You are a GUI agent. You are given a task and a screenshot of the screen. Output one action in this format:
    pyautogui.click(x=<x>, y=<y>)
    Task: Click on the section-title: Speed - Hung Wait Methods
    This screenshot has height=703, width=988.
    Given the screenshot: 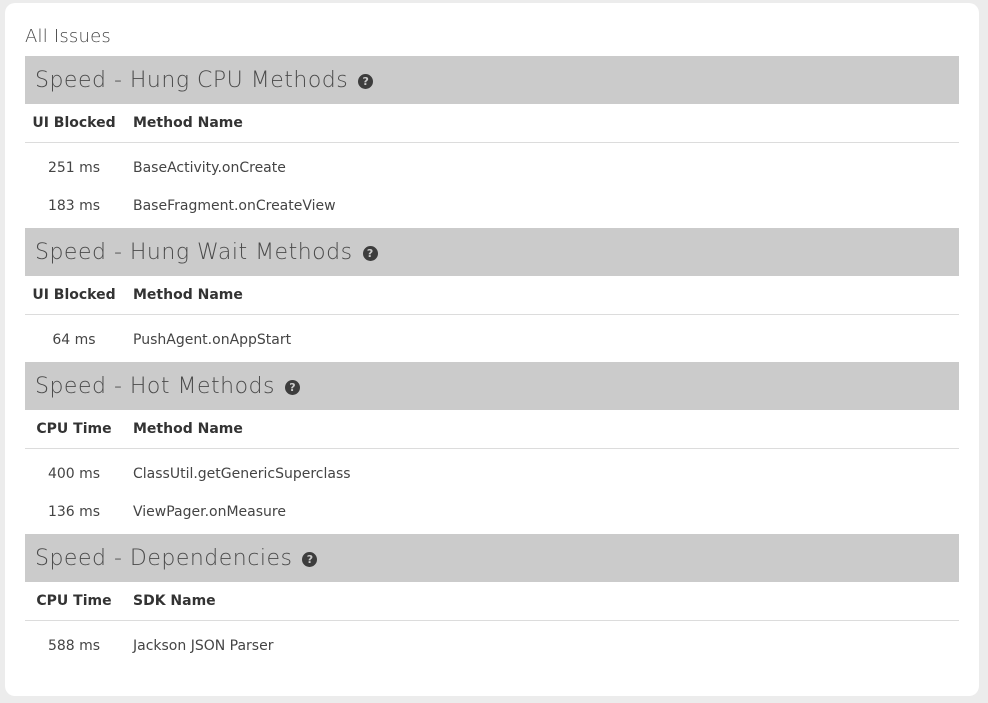 What is the action you would take?
    pyautogui.click(x=194, y=252)
    